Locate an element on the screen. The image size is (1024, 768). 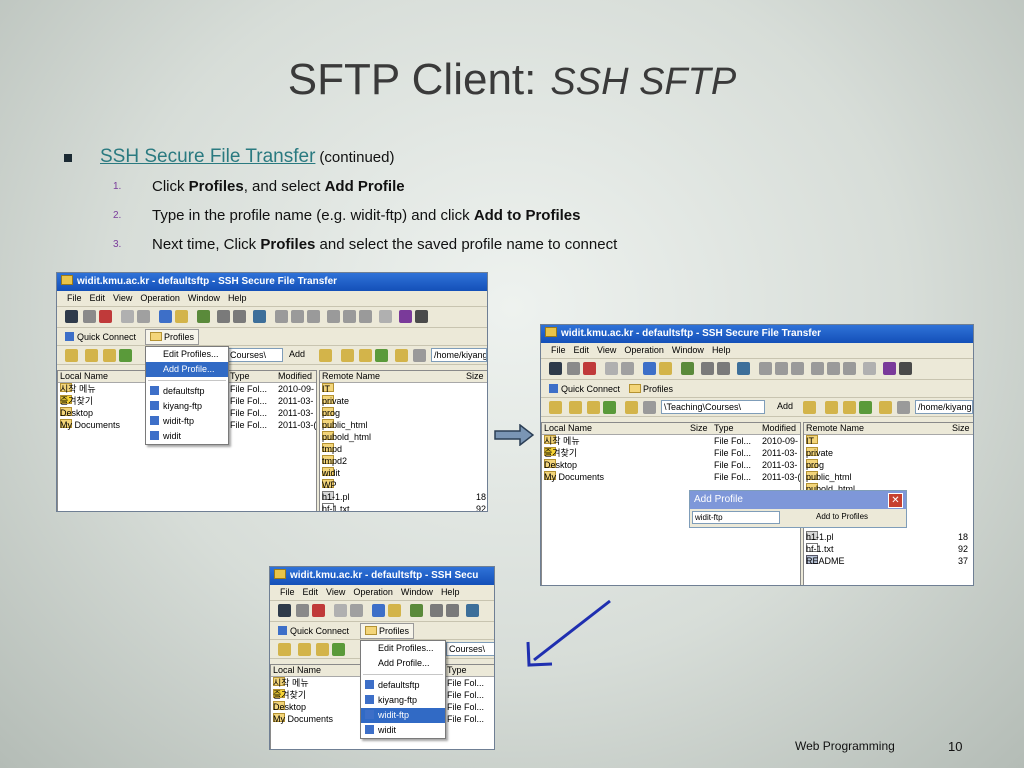
menu-edit: Edit is located at coordinates (582, 350).